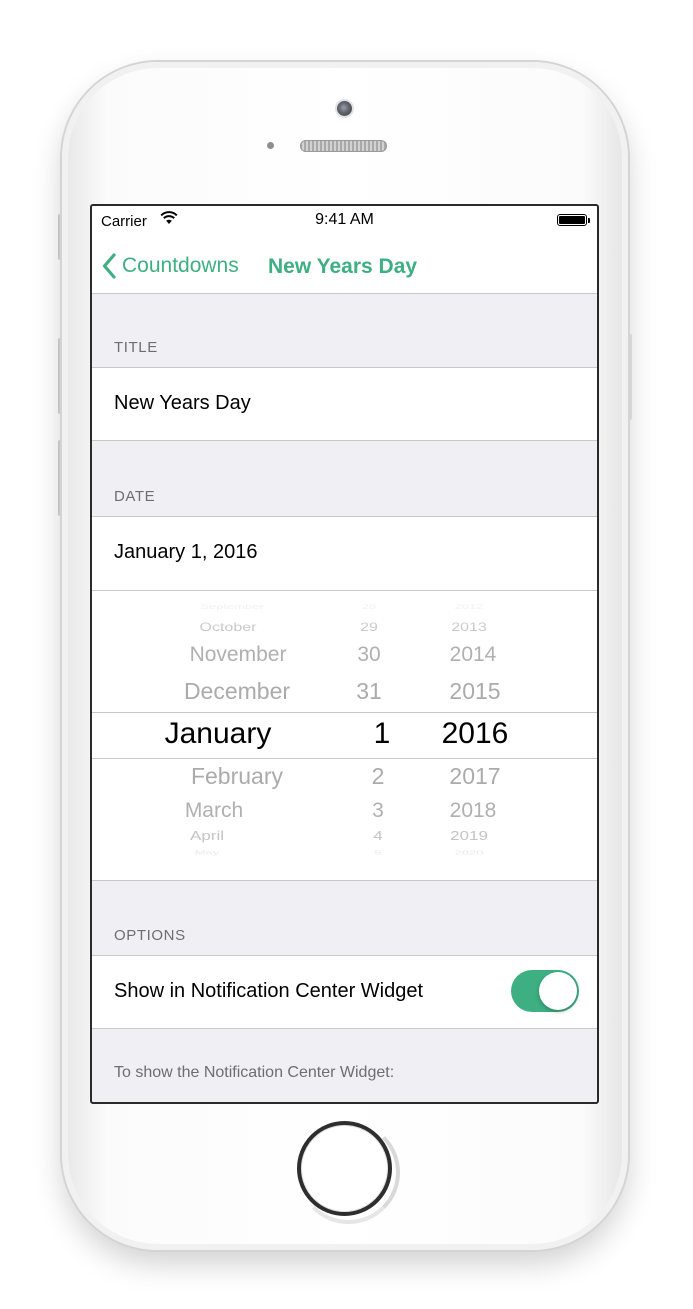 This screenshot has width=693, height=1309. What do you see at coordinates (207, 836) in the screenshot?
I see `picker-month-item: April` at bounding box center [207, 836].